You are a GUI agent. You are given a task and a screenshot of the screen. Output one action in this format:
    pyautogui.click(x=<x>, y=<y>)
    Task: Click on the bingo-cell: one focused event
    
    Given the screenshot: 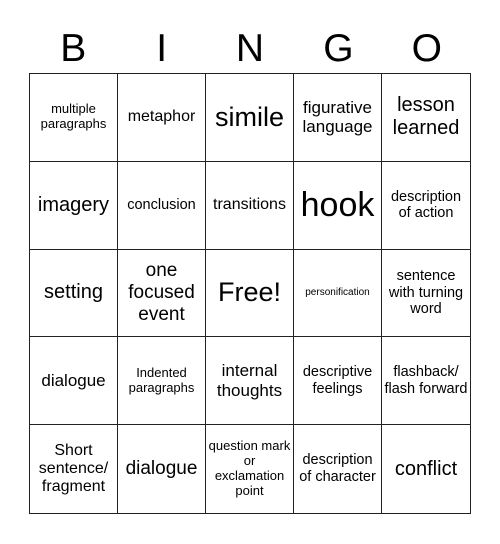 What is the action you would take?
    pyautogui.click(x=162, y=293)
    